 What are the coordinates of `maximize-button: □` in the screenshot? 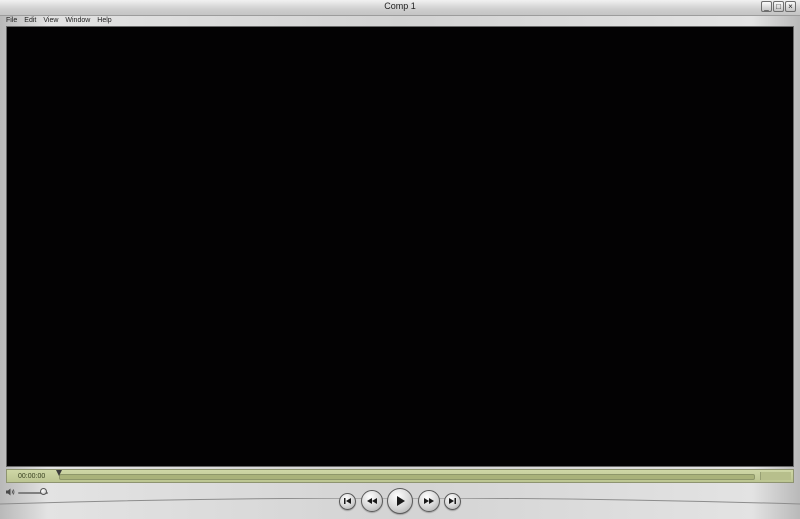 It's located at (778, 6).